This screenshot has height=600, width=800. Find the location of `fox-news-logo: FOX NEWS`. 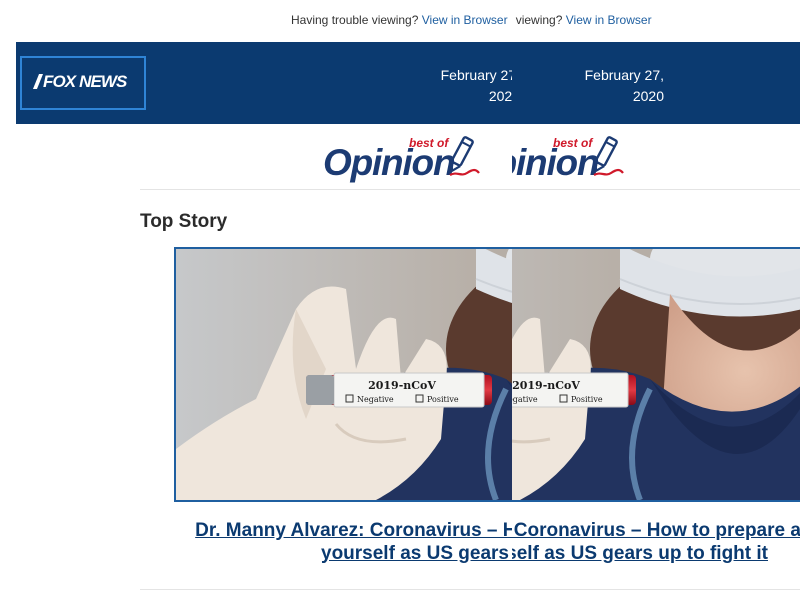

fox-news-logo: FOX NEWS is located at coordinates (83, 83).